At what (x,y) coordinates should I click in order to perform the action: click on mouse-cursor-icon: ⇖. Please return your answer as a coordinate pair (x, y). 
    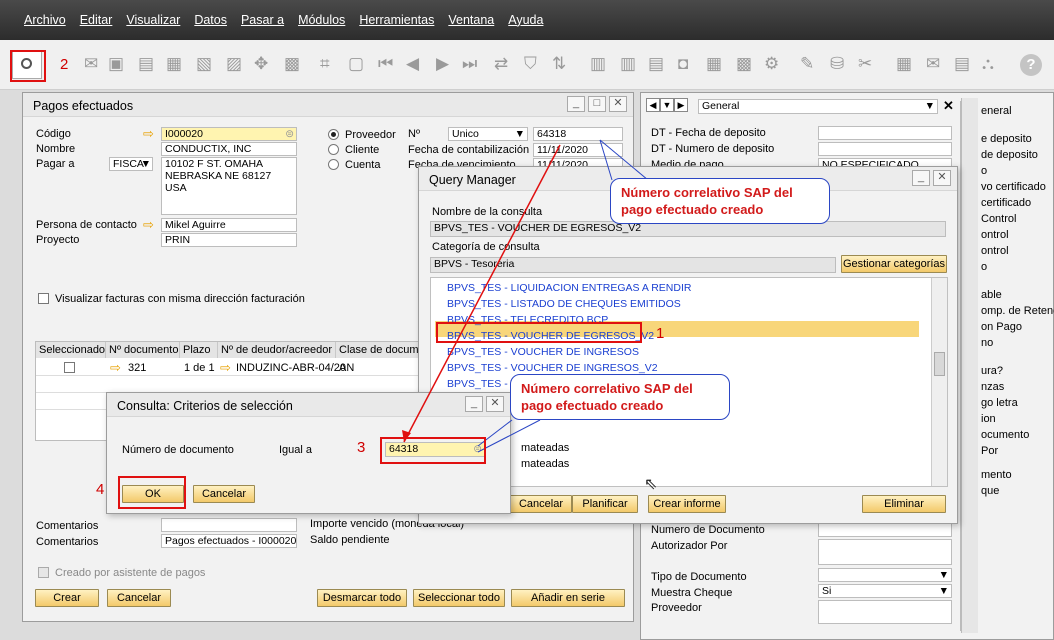
    Looking at the image, I should click on (651, 484).